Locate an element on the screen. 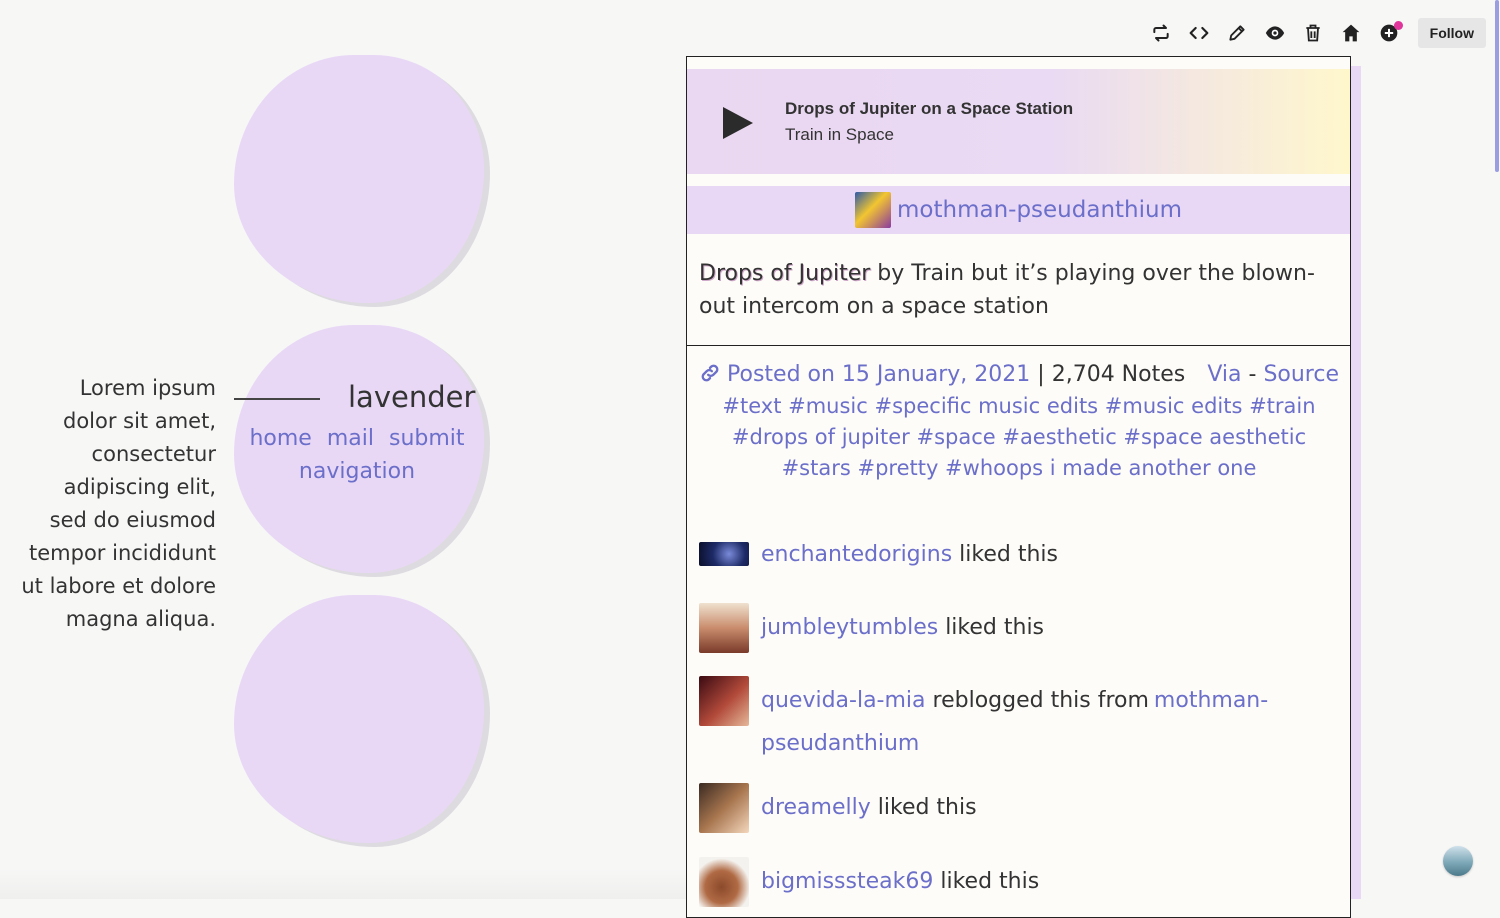  note-item: enchantedorigins liked this is located at coordinates (1019, 554).